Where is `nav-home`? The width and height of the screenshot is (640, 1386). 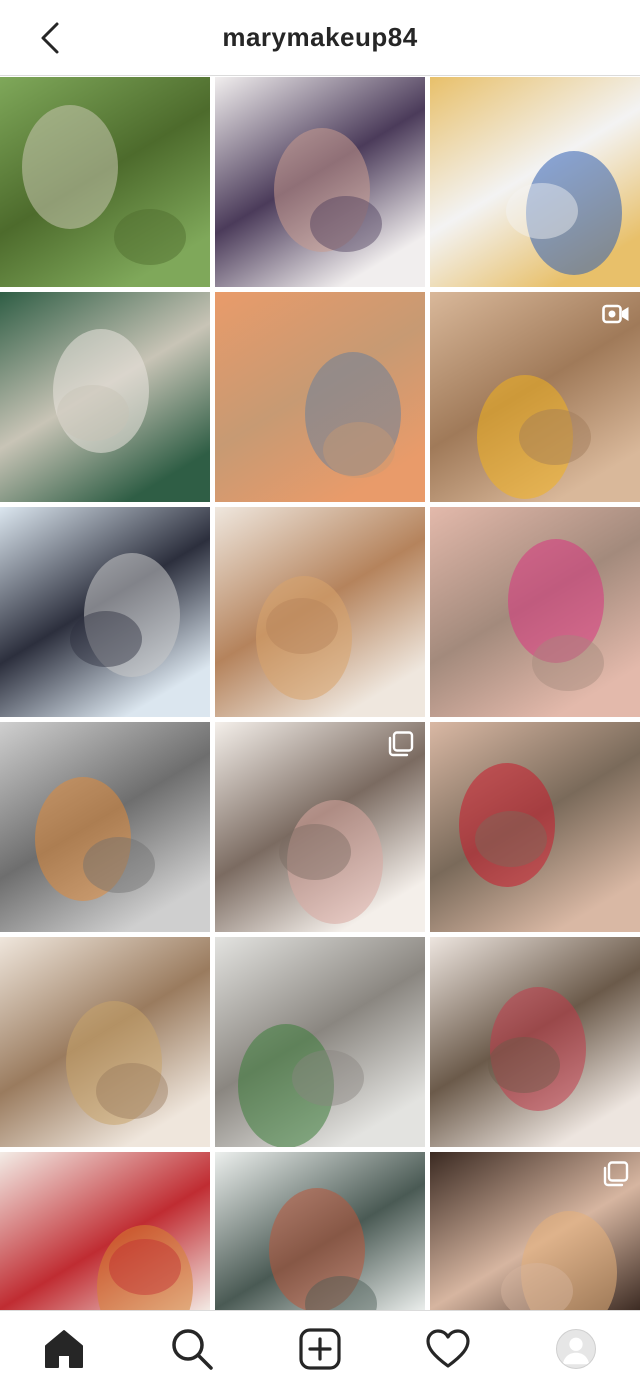
nav-home is located at coordinates (64, 1349).